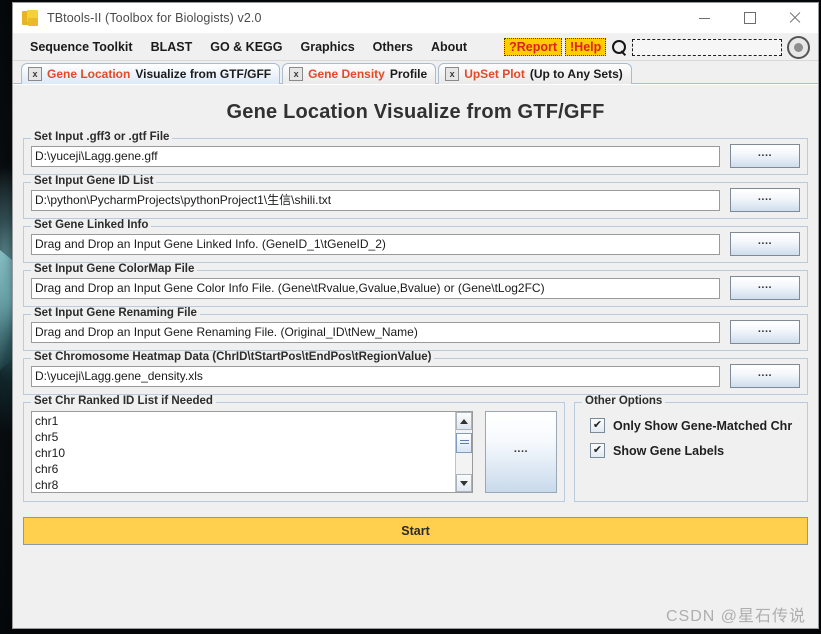  Describe the element at coordinates (619, 47) in the screenshot. I see `search-icon` at that location.